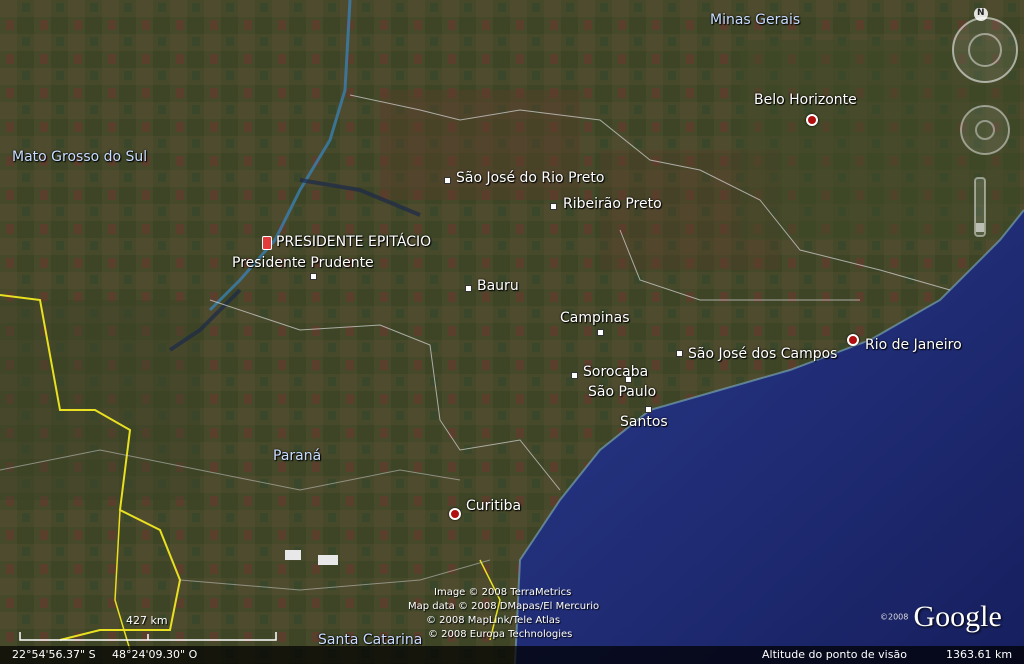  I want to click on google-logo: ©2008 Google, so click(941, 617).